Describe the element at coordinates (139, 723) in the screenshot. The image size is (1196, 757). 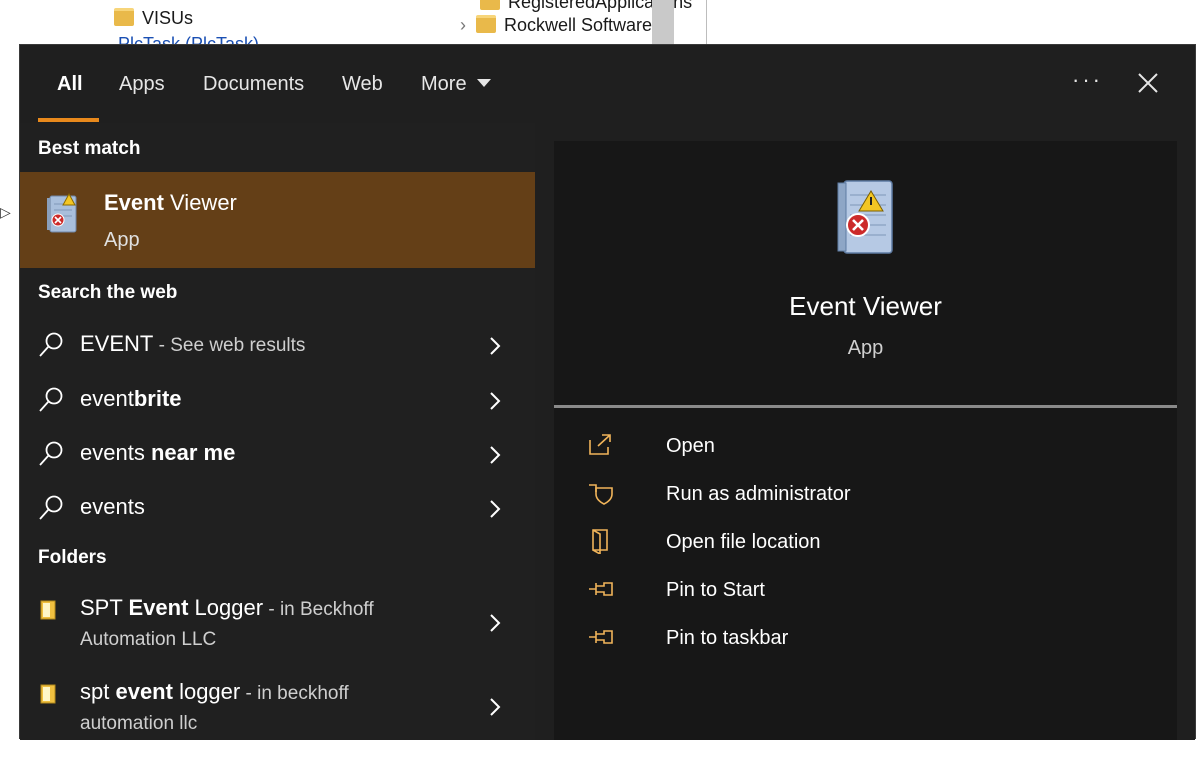
I see `folder-result-location: automation llc` at that location.